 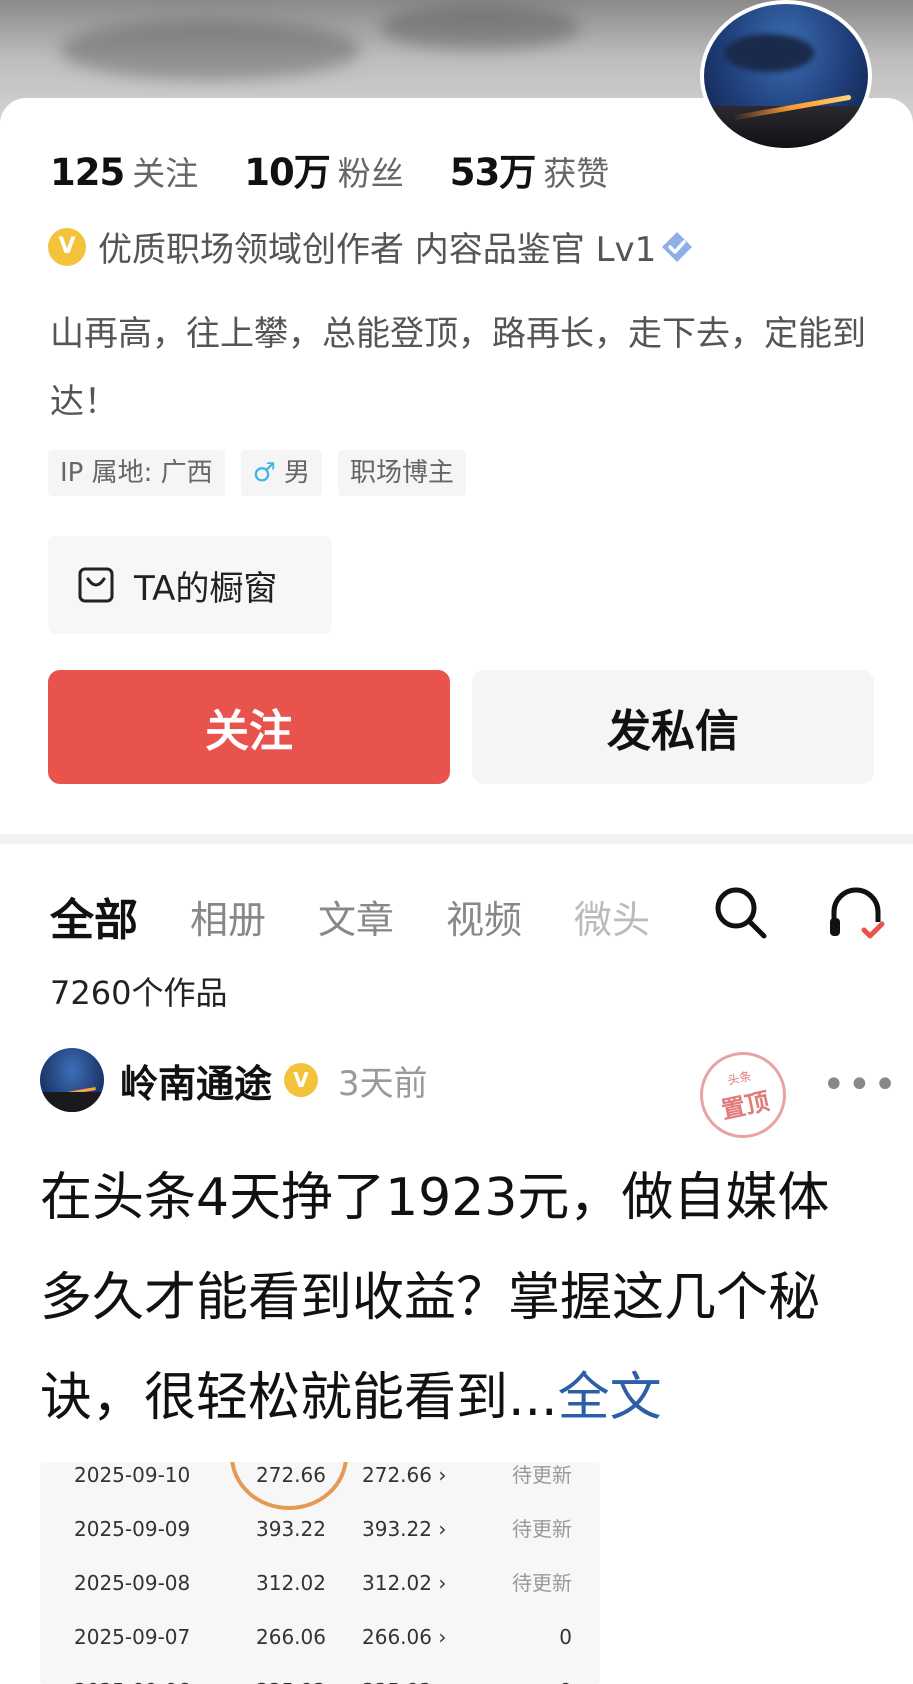 I want to click on shopping-bag-icon, so click(x=96, y=585).